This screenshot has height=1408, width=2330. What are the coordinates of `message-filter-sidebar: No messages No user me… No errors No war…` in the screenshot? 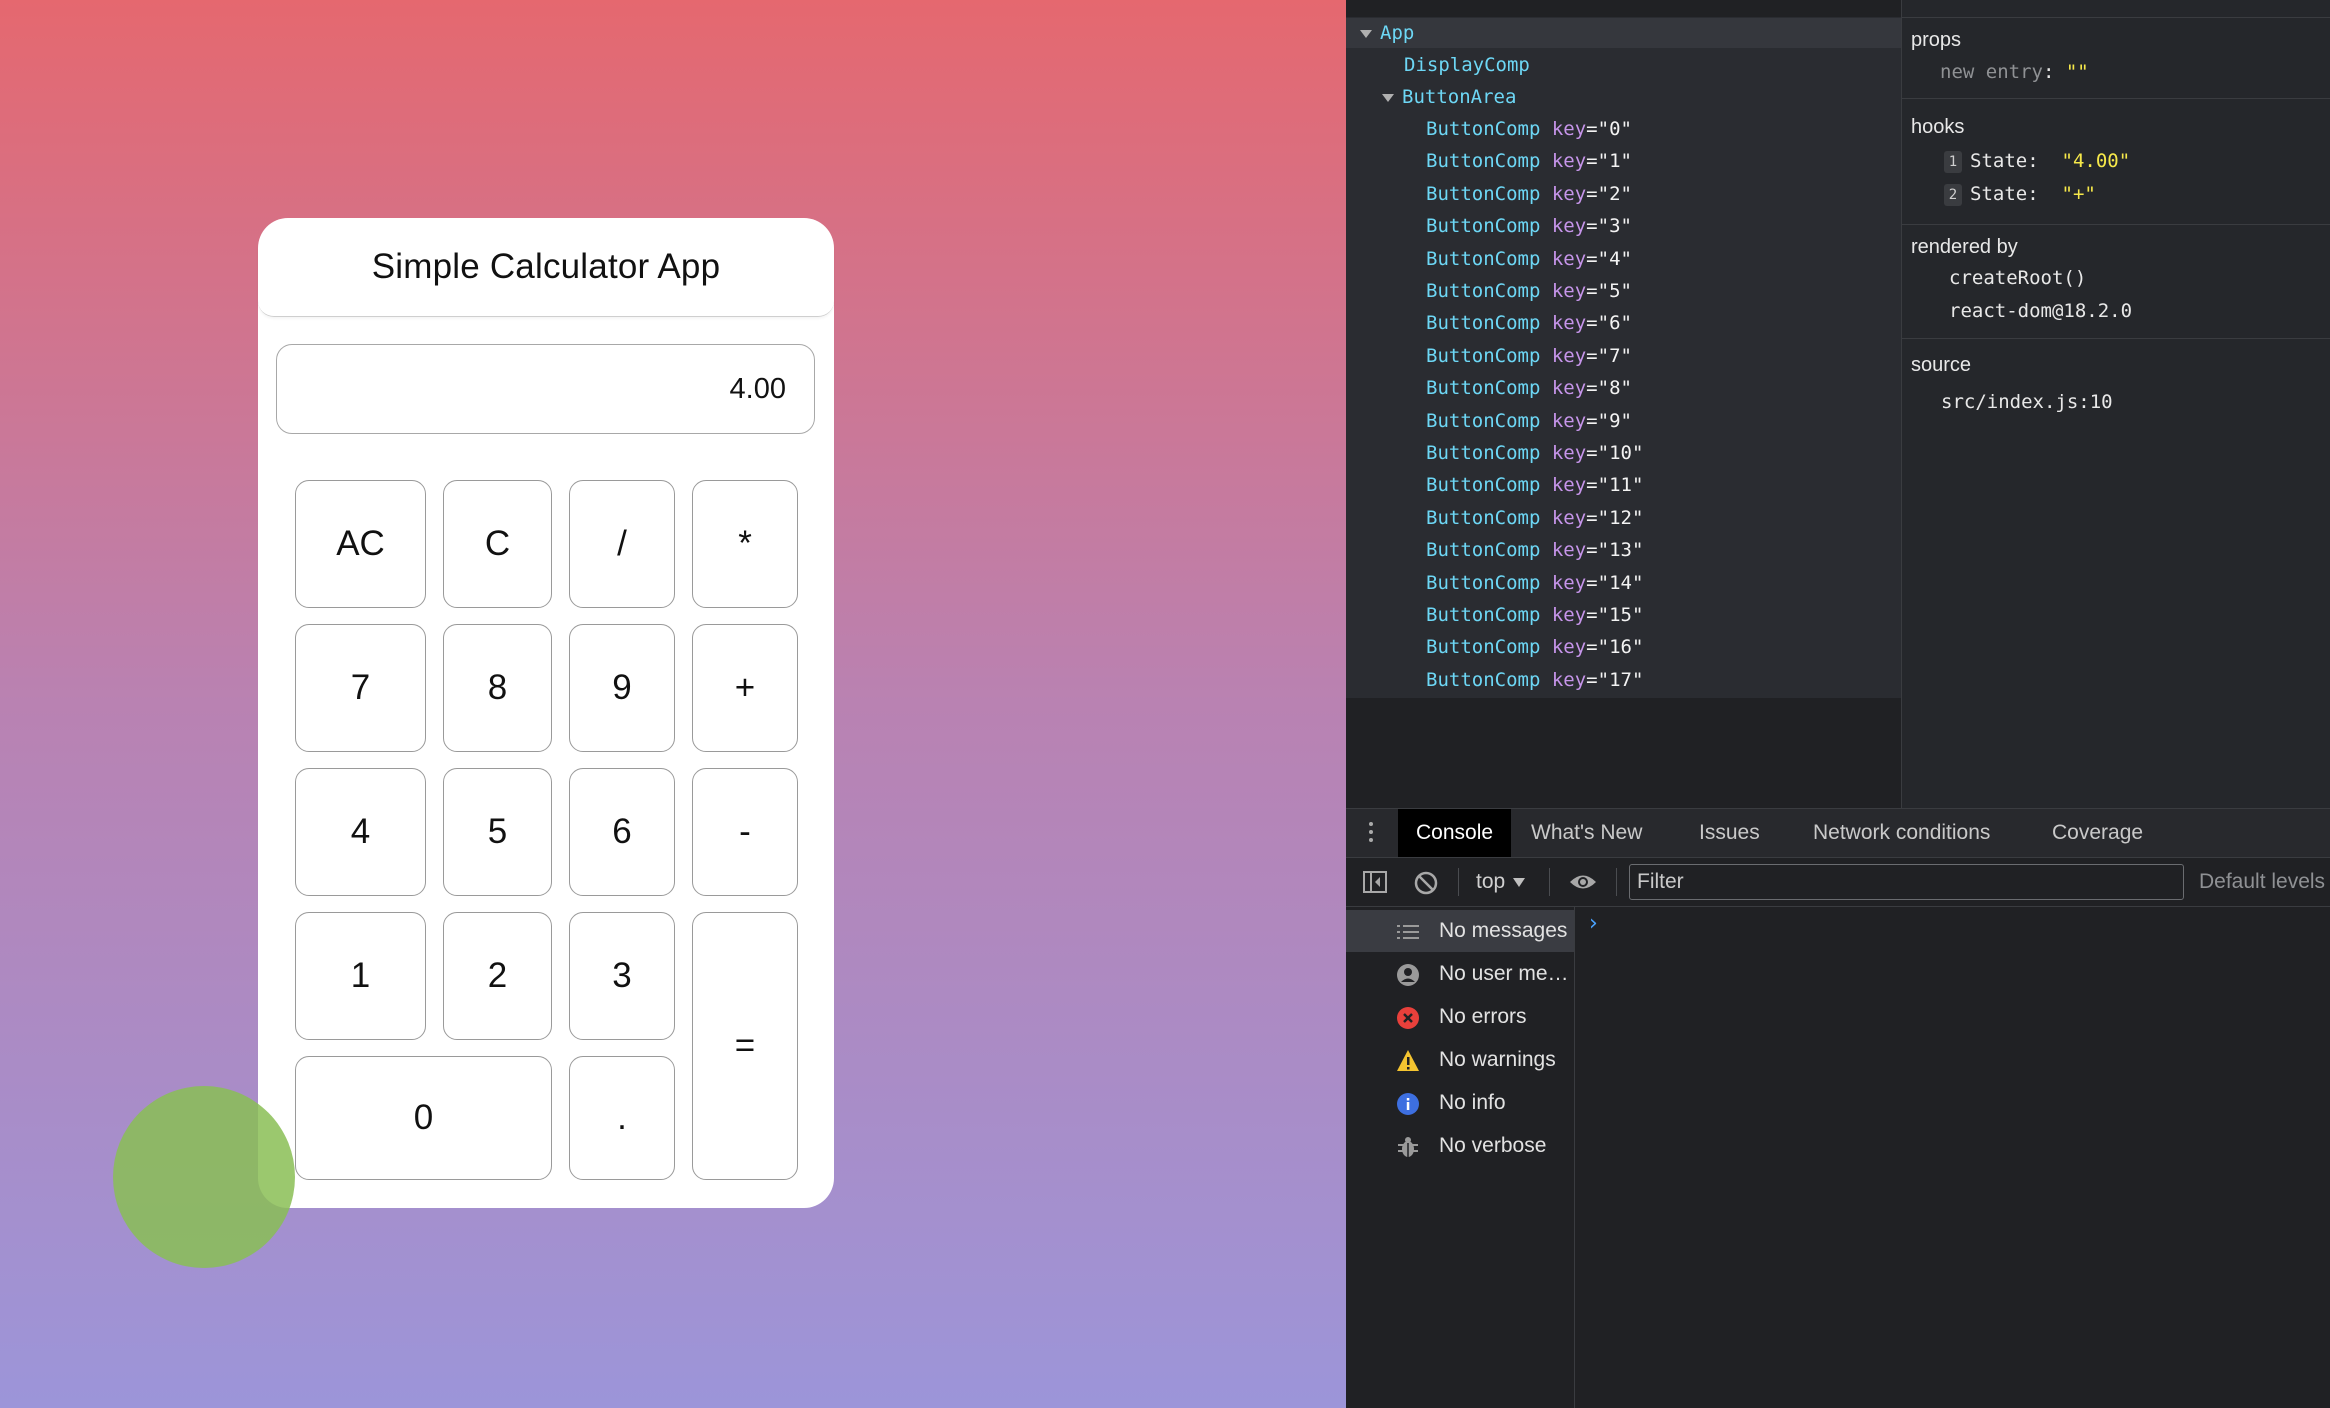 It's located at (1460, 1157).